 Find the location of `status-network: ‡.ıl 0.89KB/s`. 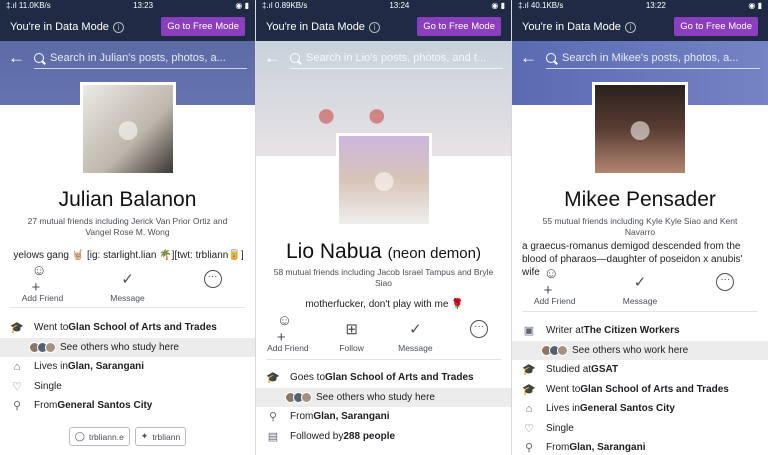

status-network: ‡.ıl 0.89KB/s is located at coordinates (285, 5).